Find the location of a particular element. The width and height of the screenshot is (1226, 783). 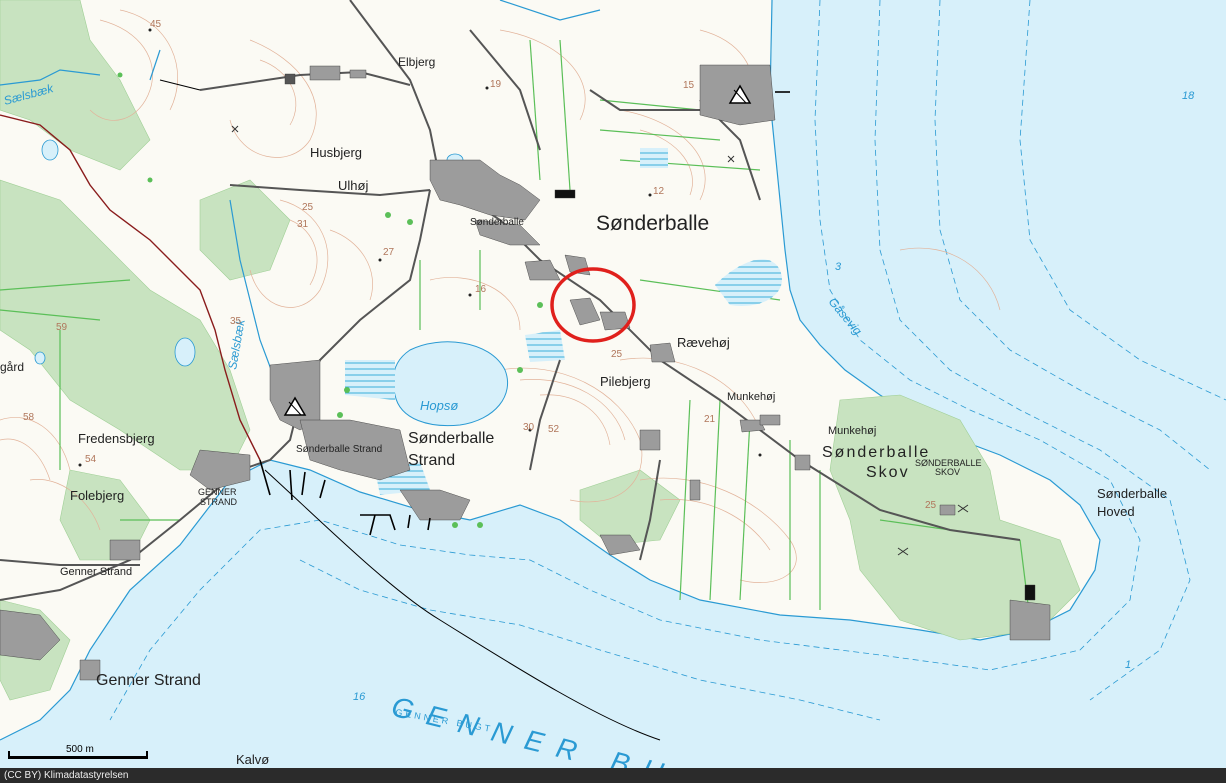

scale-tick-right is located at coordinates (147, 755).